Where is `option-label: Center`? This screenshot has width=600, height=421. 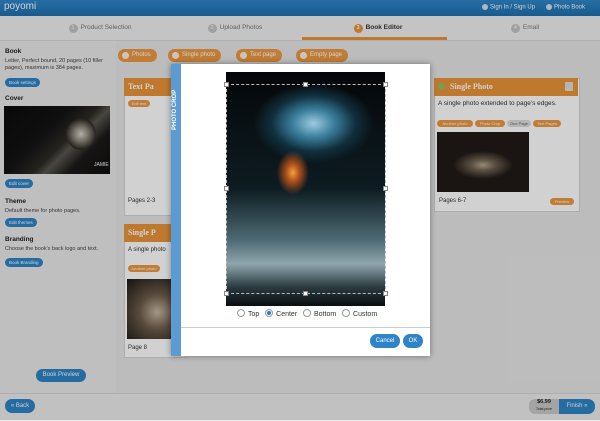 option-label: Center is located at coordinates (287, 314).